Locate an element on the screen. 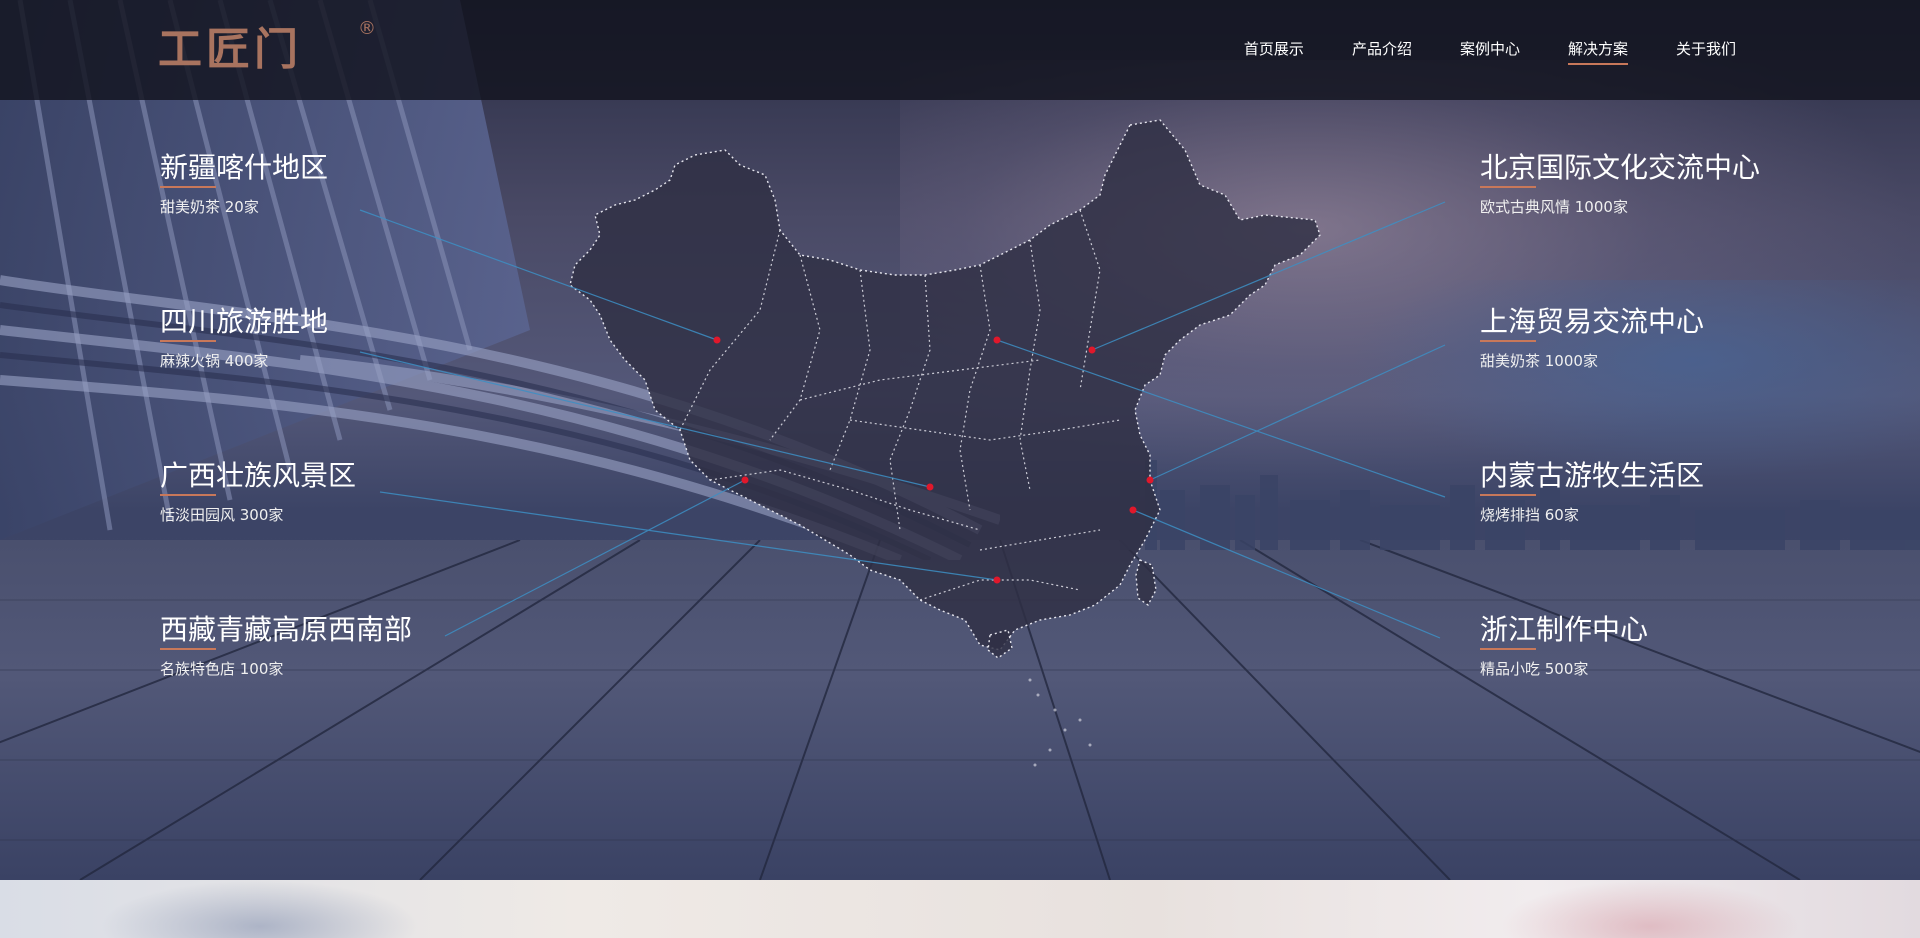 This screenshot has height=938, width=1920. location-subtitle: 欧式古典风情 1000家 is located at coordinates (1554, 207).